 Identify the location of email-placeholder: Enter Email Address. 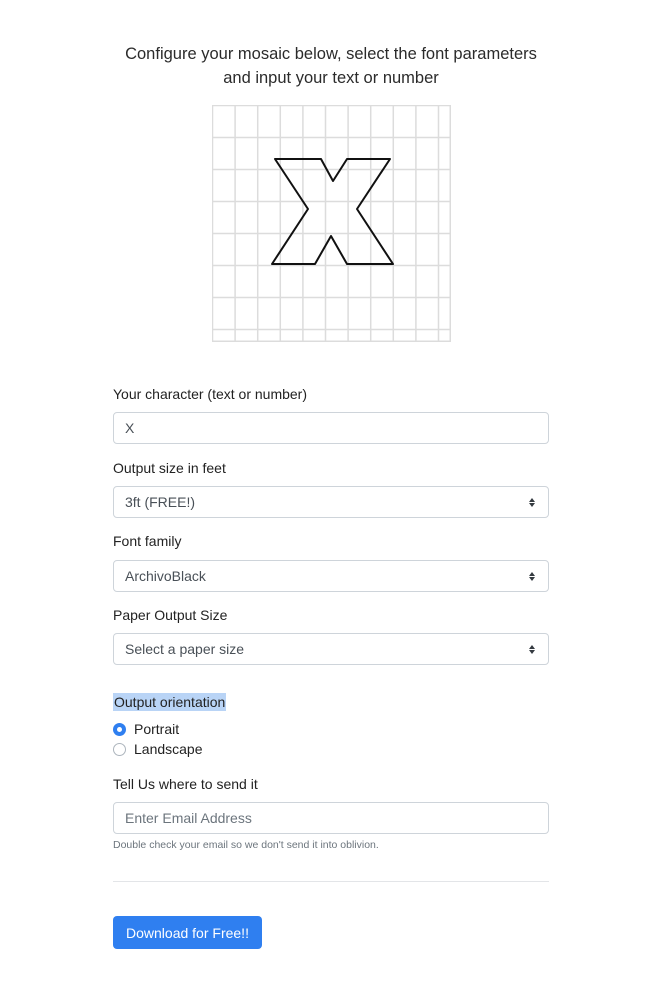
(188, 818).